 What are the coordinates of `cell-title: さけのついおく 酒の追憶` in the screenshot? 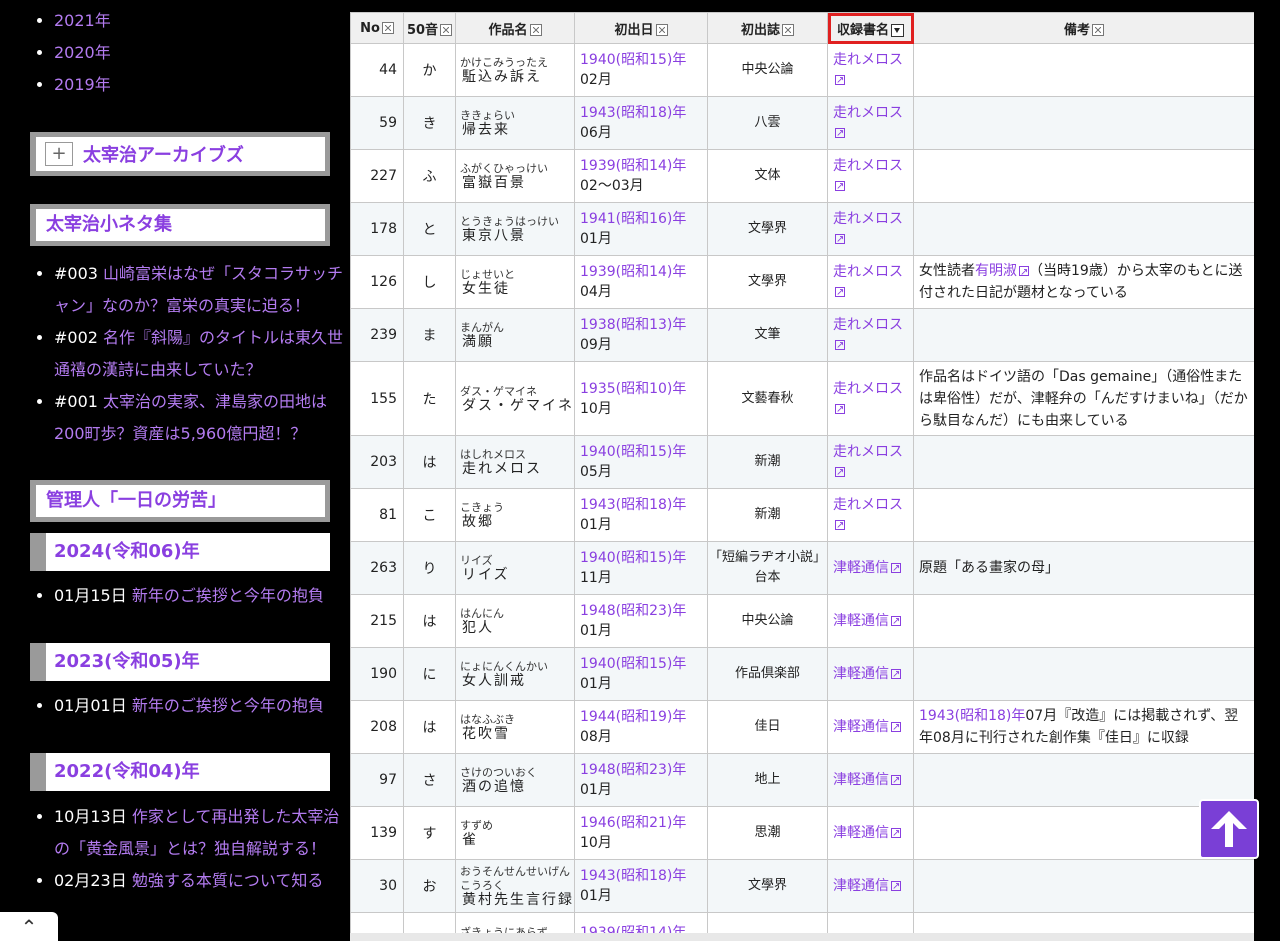 It's located at (515, 780).